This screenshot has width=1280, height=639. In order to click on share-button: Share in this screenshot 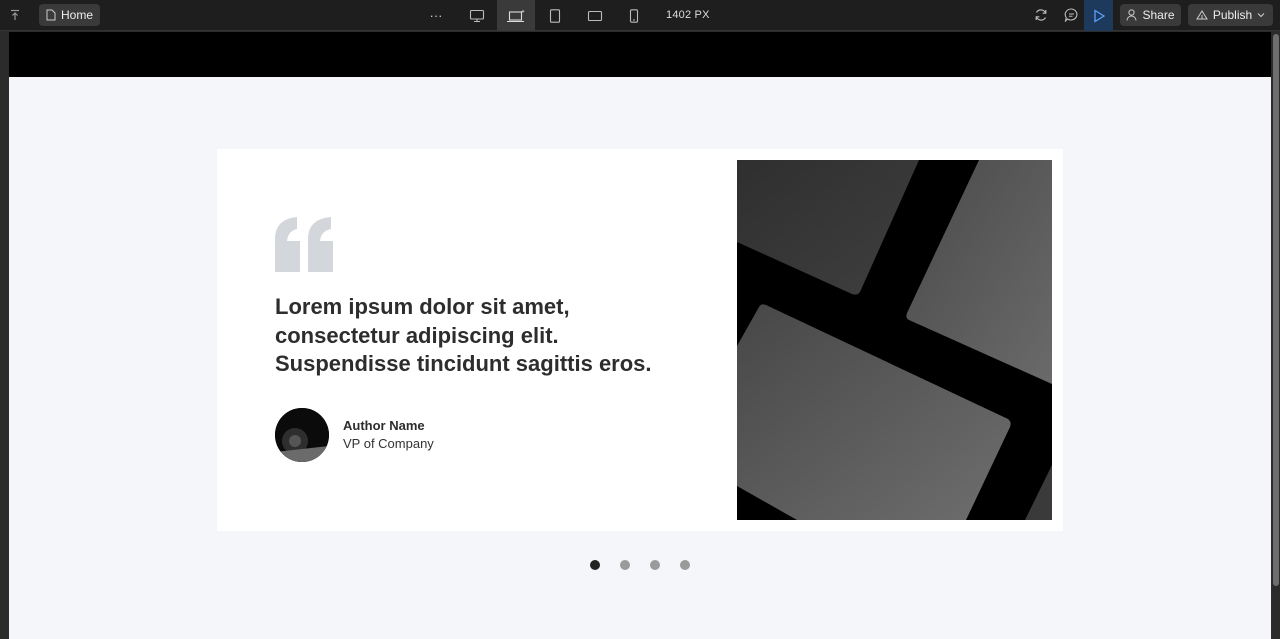, I will do `click(1150, 15)`.